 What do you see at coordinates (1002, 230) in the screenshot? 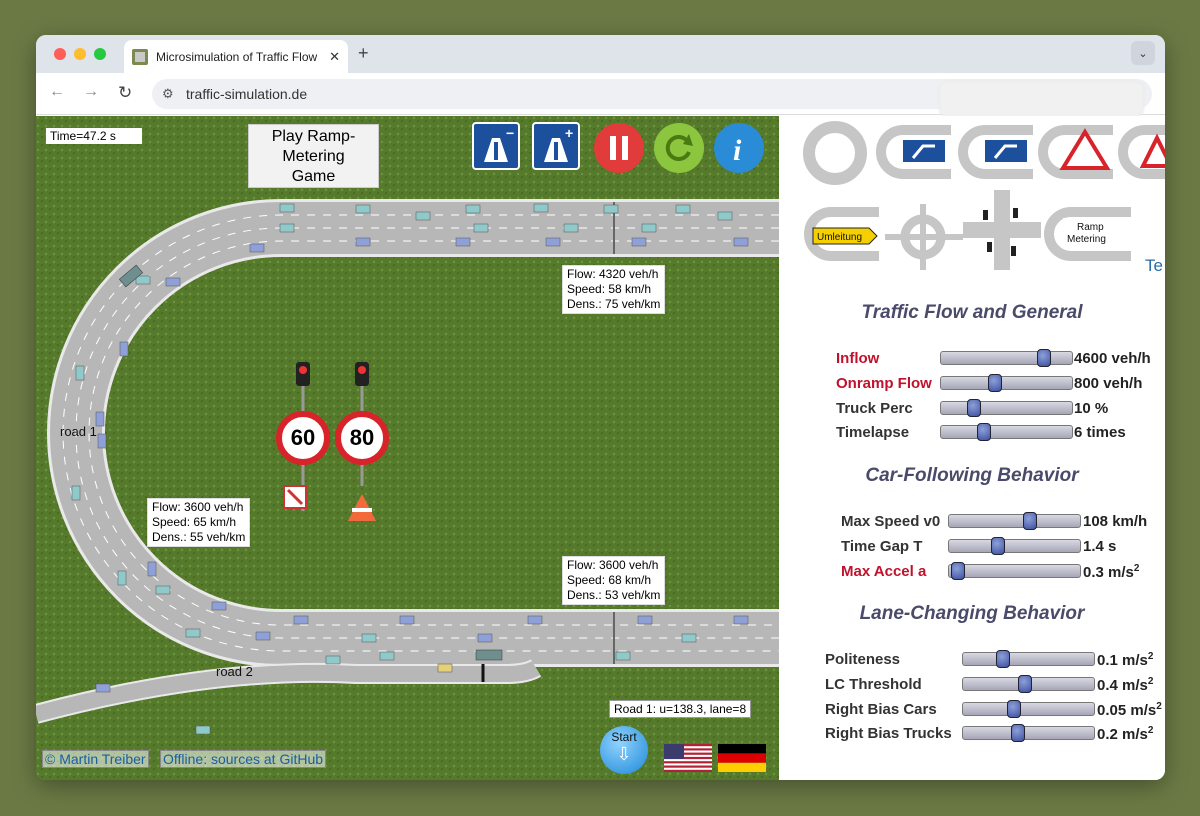
I see `scenario-intersection` at bounding box center [1002, 230].